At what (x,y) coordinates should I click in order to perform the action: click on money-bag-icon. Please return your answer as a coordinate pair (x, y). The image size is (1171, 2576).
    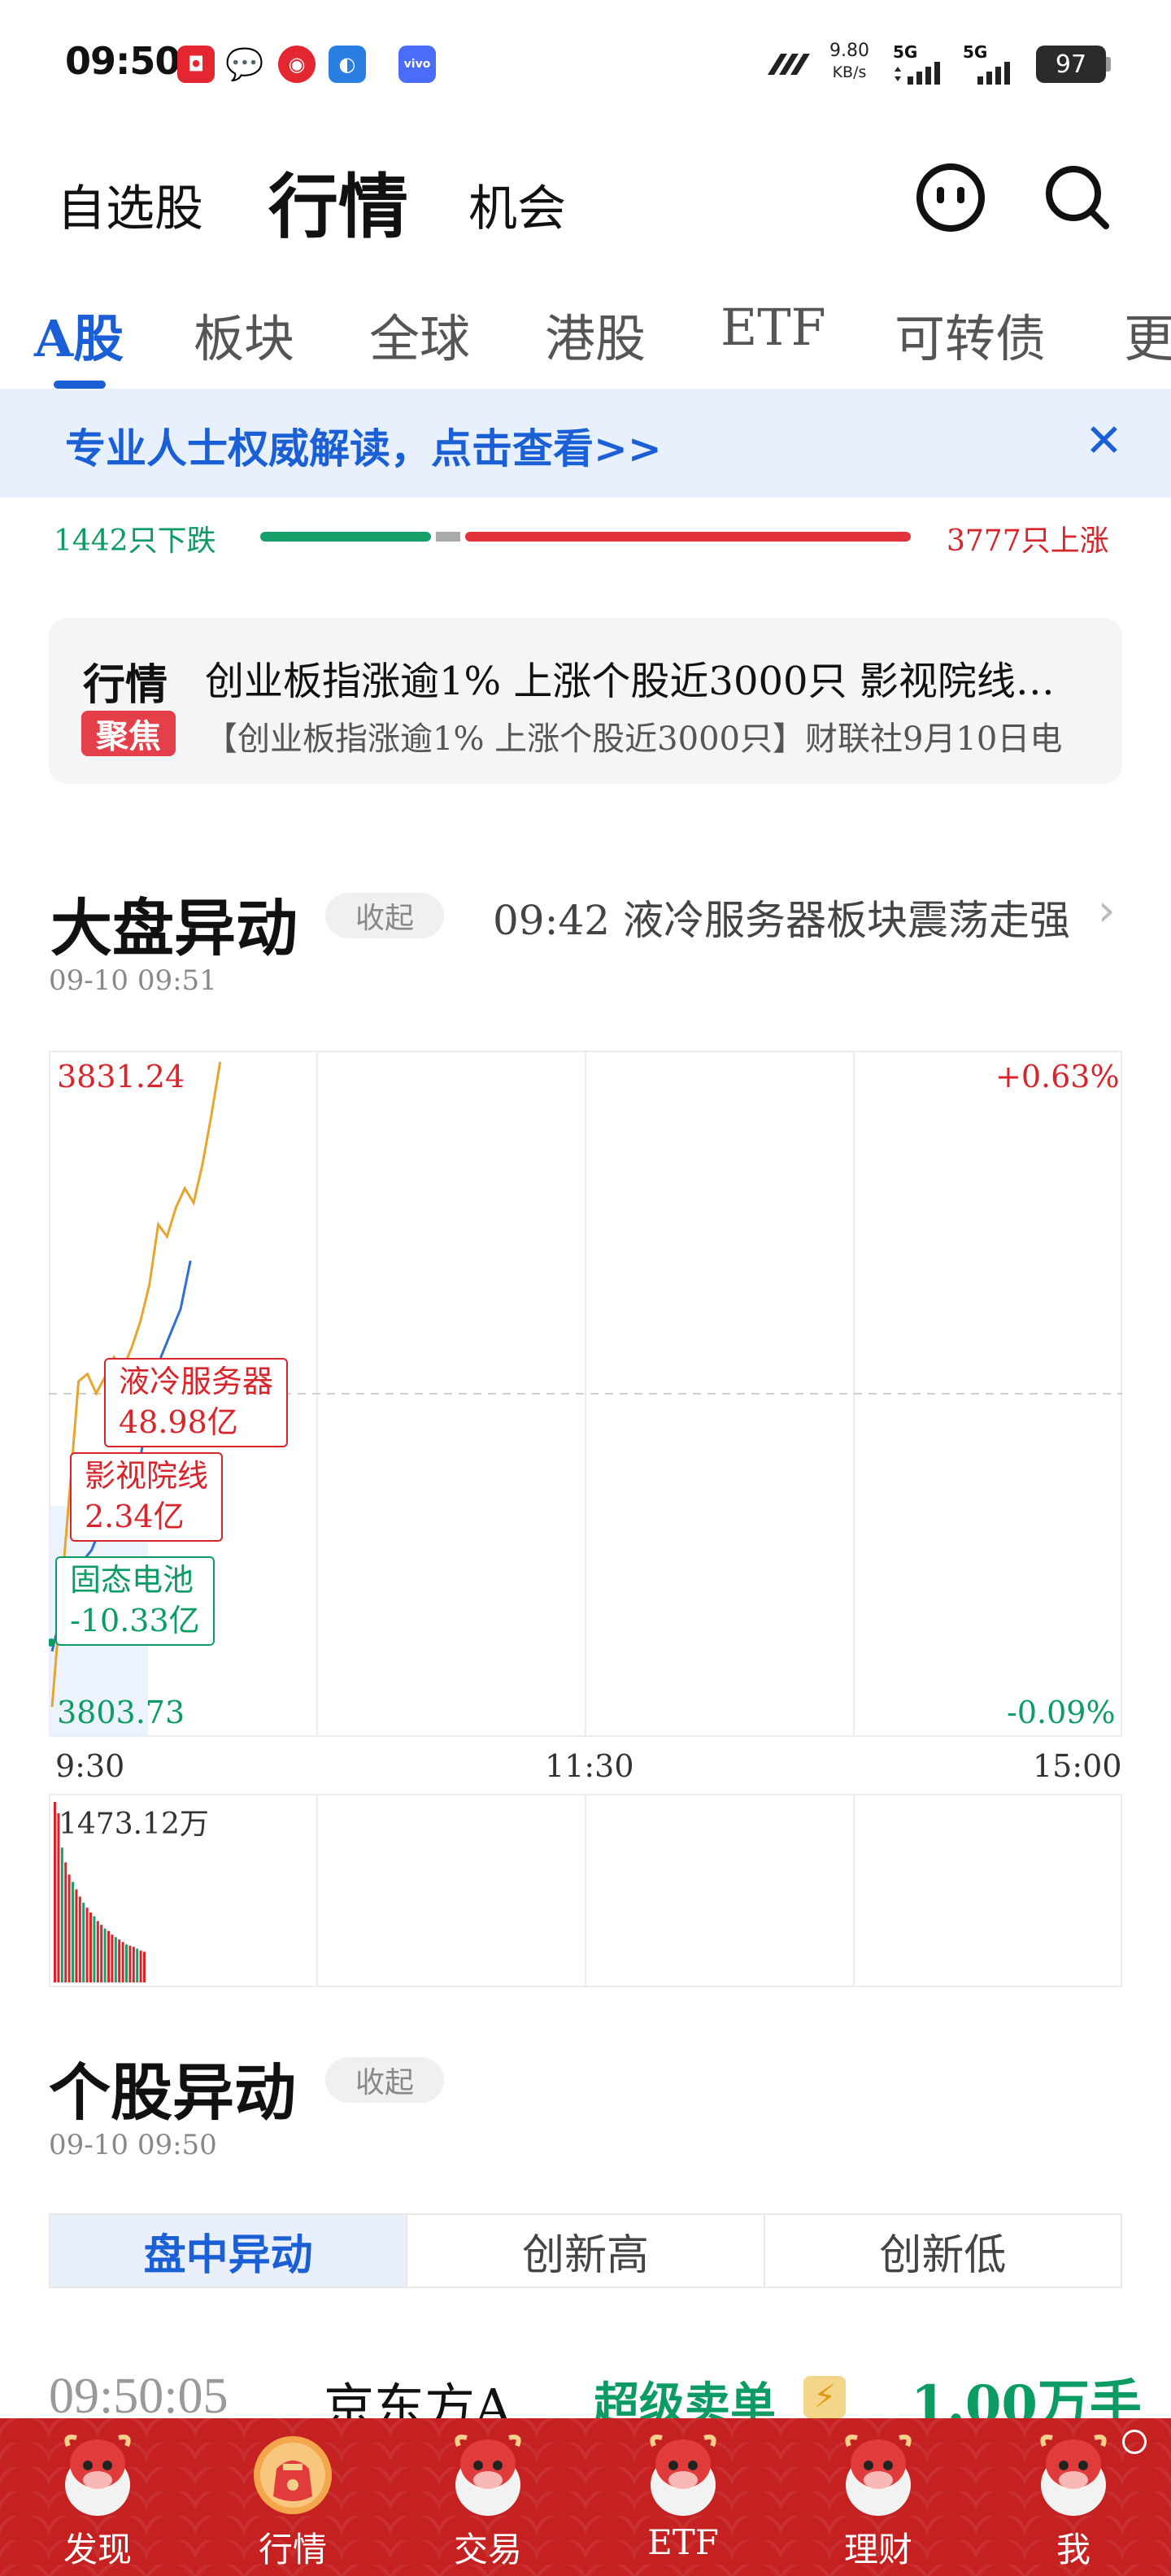
    Looking at the image, I should click on (293, 2475).